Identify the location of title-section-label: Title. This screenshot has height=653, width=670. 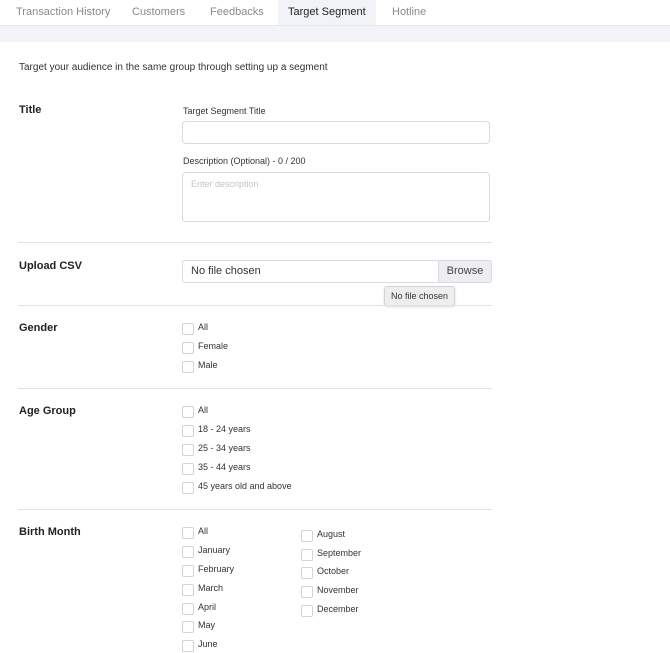
(30, 110).